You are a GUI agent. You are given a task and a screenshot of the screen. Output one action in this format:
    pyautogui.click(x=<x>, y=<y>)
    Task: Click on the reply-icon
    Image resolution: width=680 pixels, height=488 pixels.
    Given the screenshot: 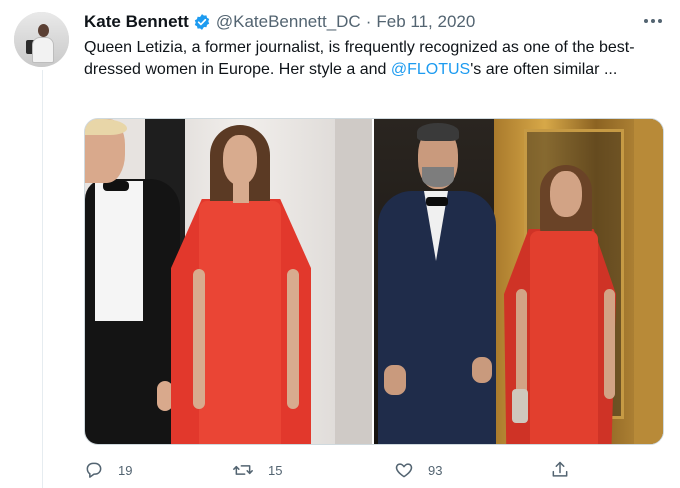 What is the action you would take?
    pyautogui.click(x=94, y=470)
    